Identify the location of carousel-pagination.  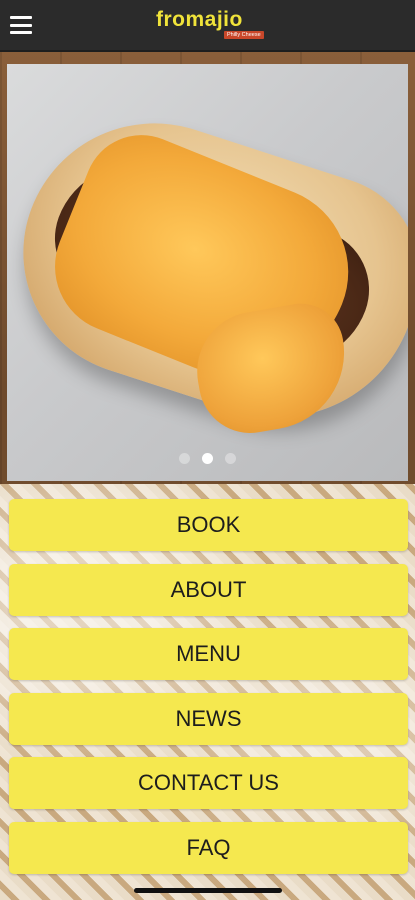
(207, 458).